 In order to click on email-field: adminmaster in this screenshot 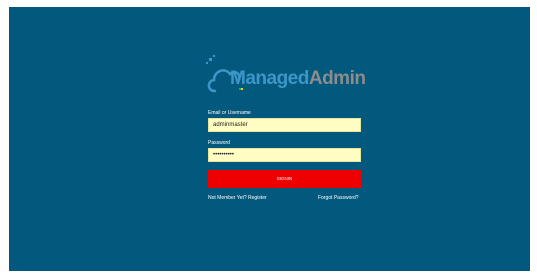, I will do `click(284, 125)`.